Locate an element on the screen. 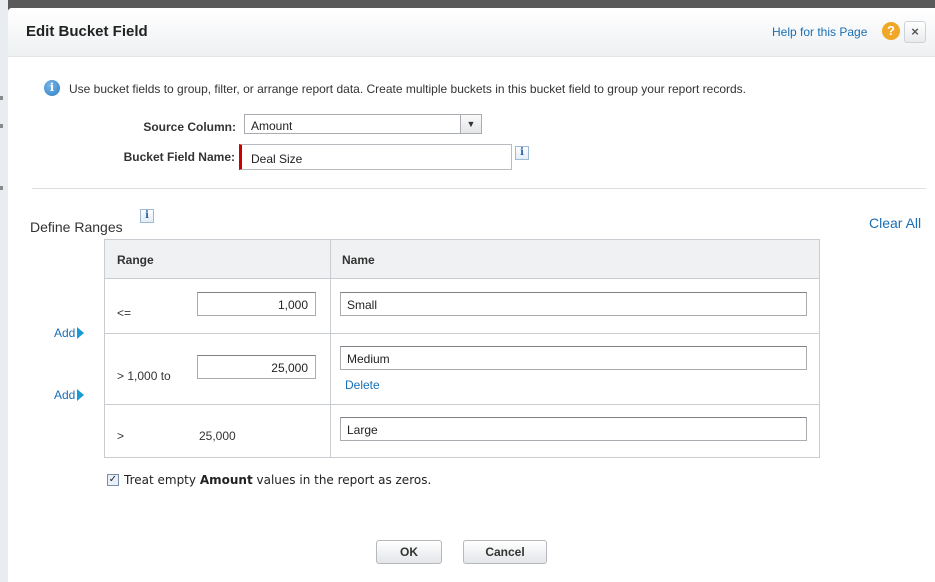  help-for-this-page-link: Help for this Page is located at coordinates (819, 32).